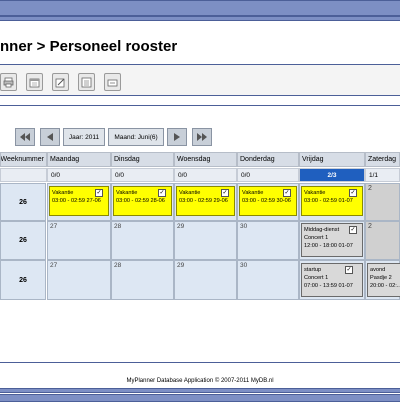  Describe the element at coordinates (23, 159) in the screenshot. I see `week-number-header: Weeknummer` at that location.